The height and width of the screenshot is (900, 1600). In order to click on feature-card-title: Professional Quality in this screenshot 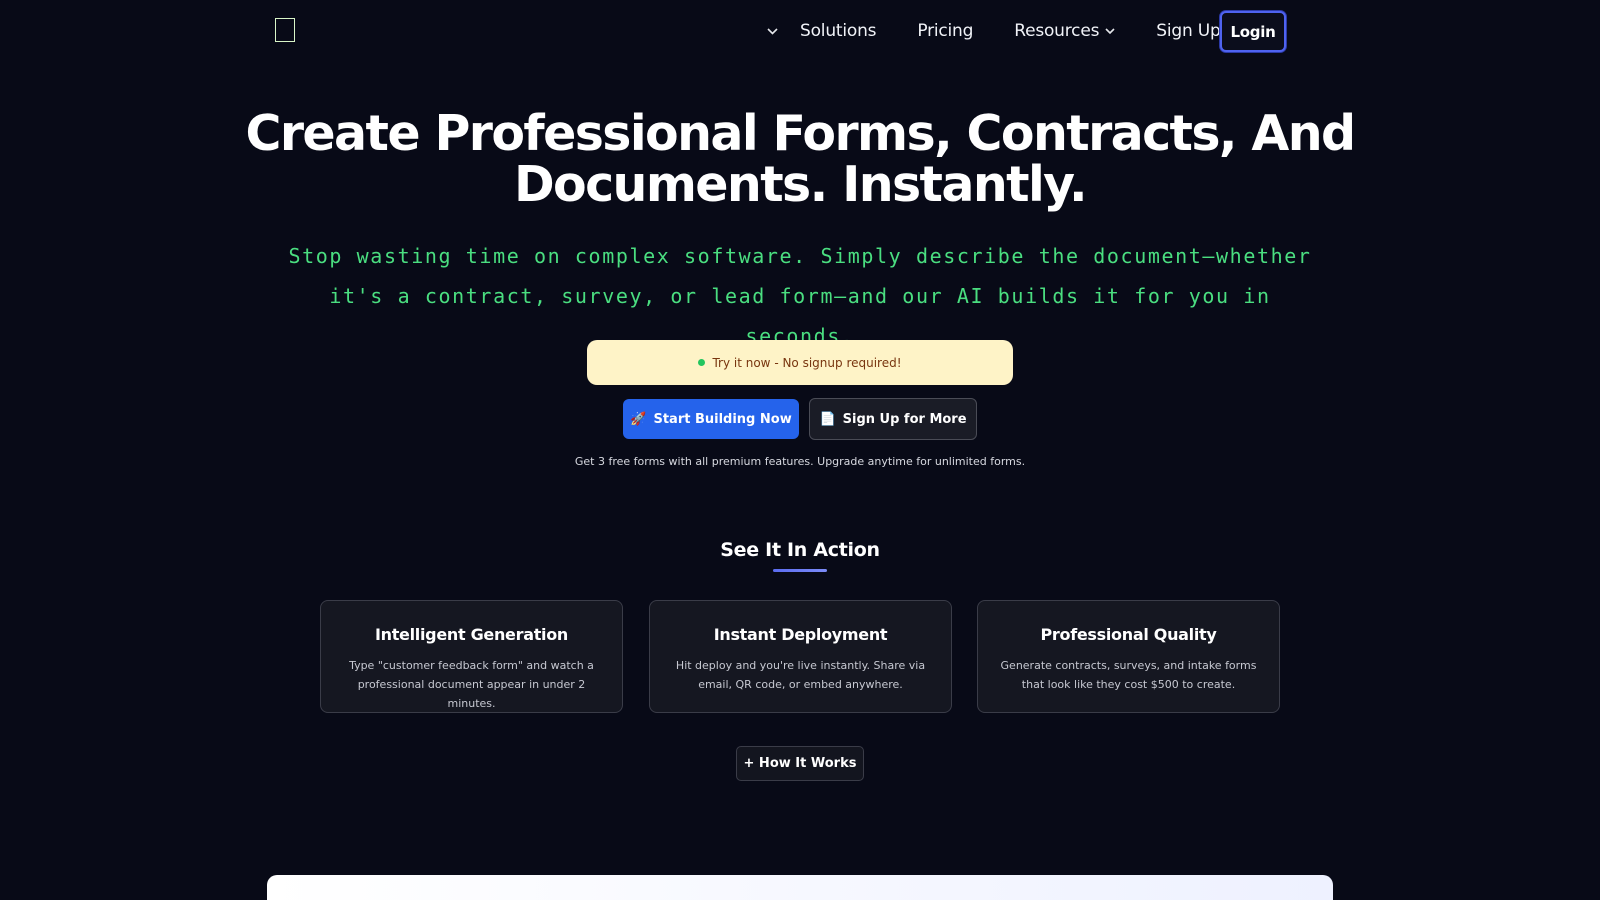, I will do `click(1128, 634)`.